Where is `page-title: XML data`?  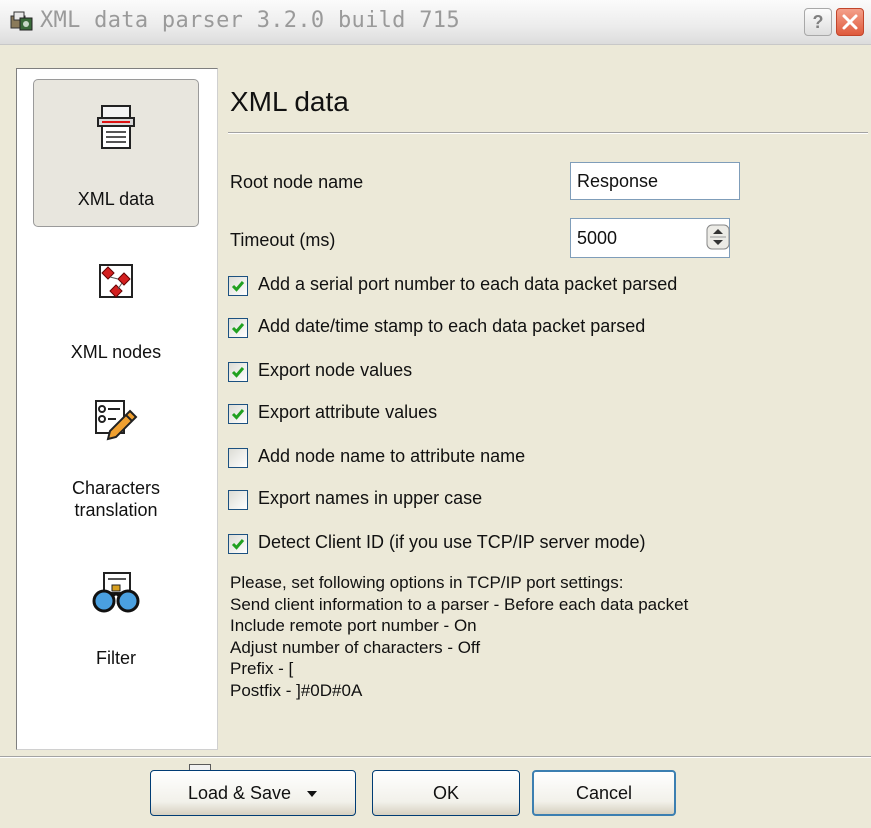 page-title: XML data is located at coordinates (289, 101).